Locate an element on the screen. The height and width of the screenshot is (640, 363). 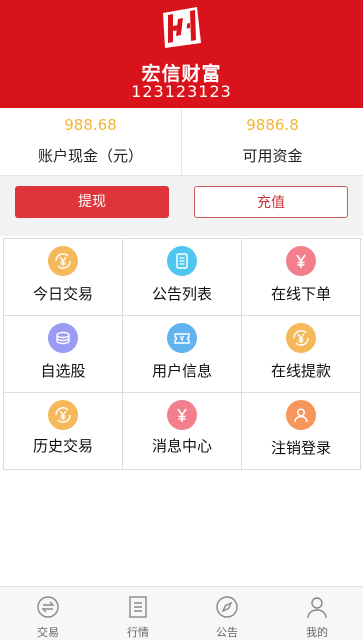
tab-trade: 交易 is located at coordinates (48, 613).